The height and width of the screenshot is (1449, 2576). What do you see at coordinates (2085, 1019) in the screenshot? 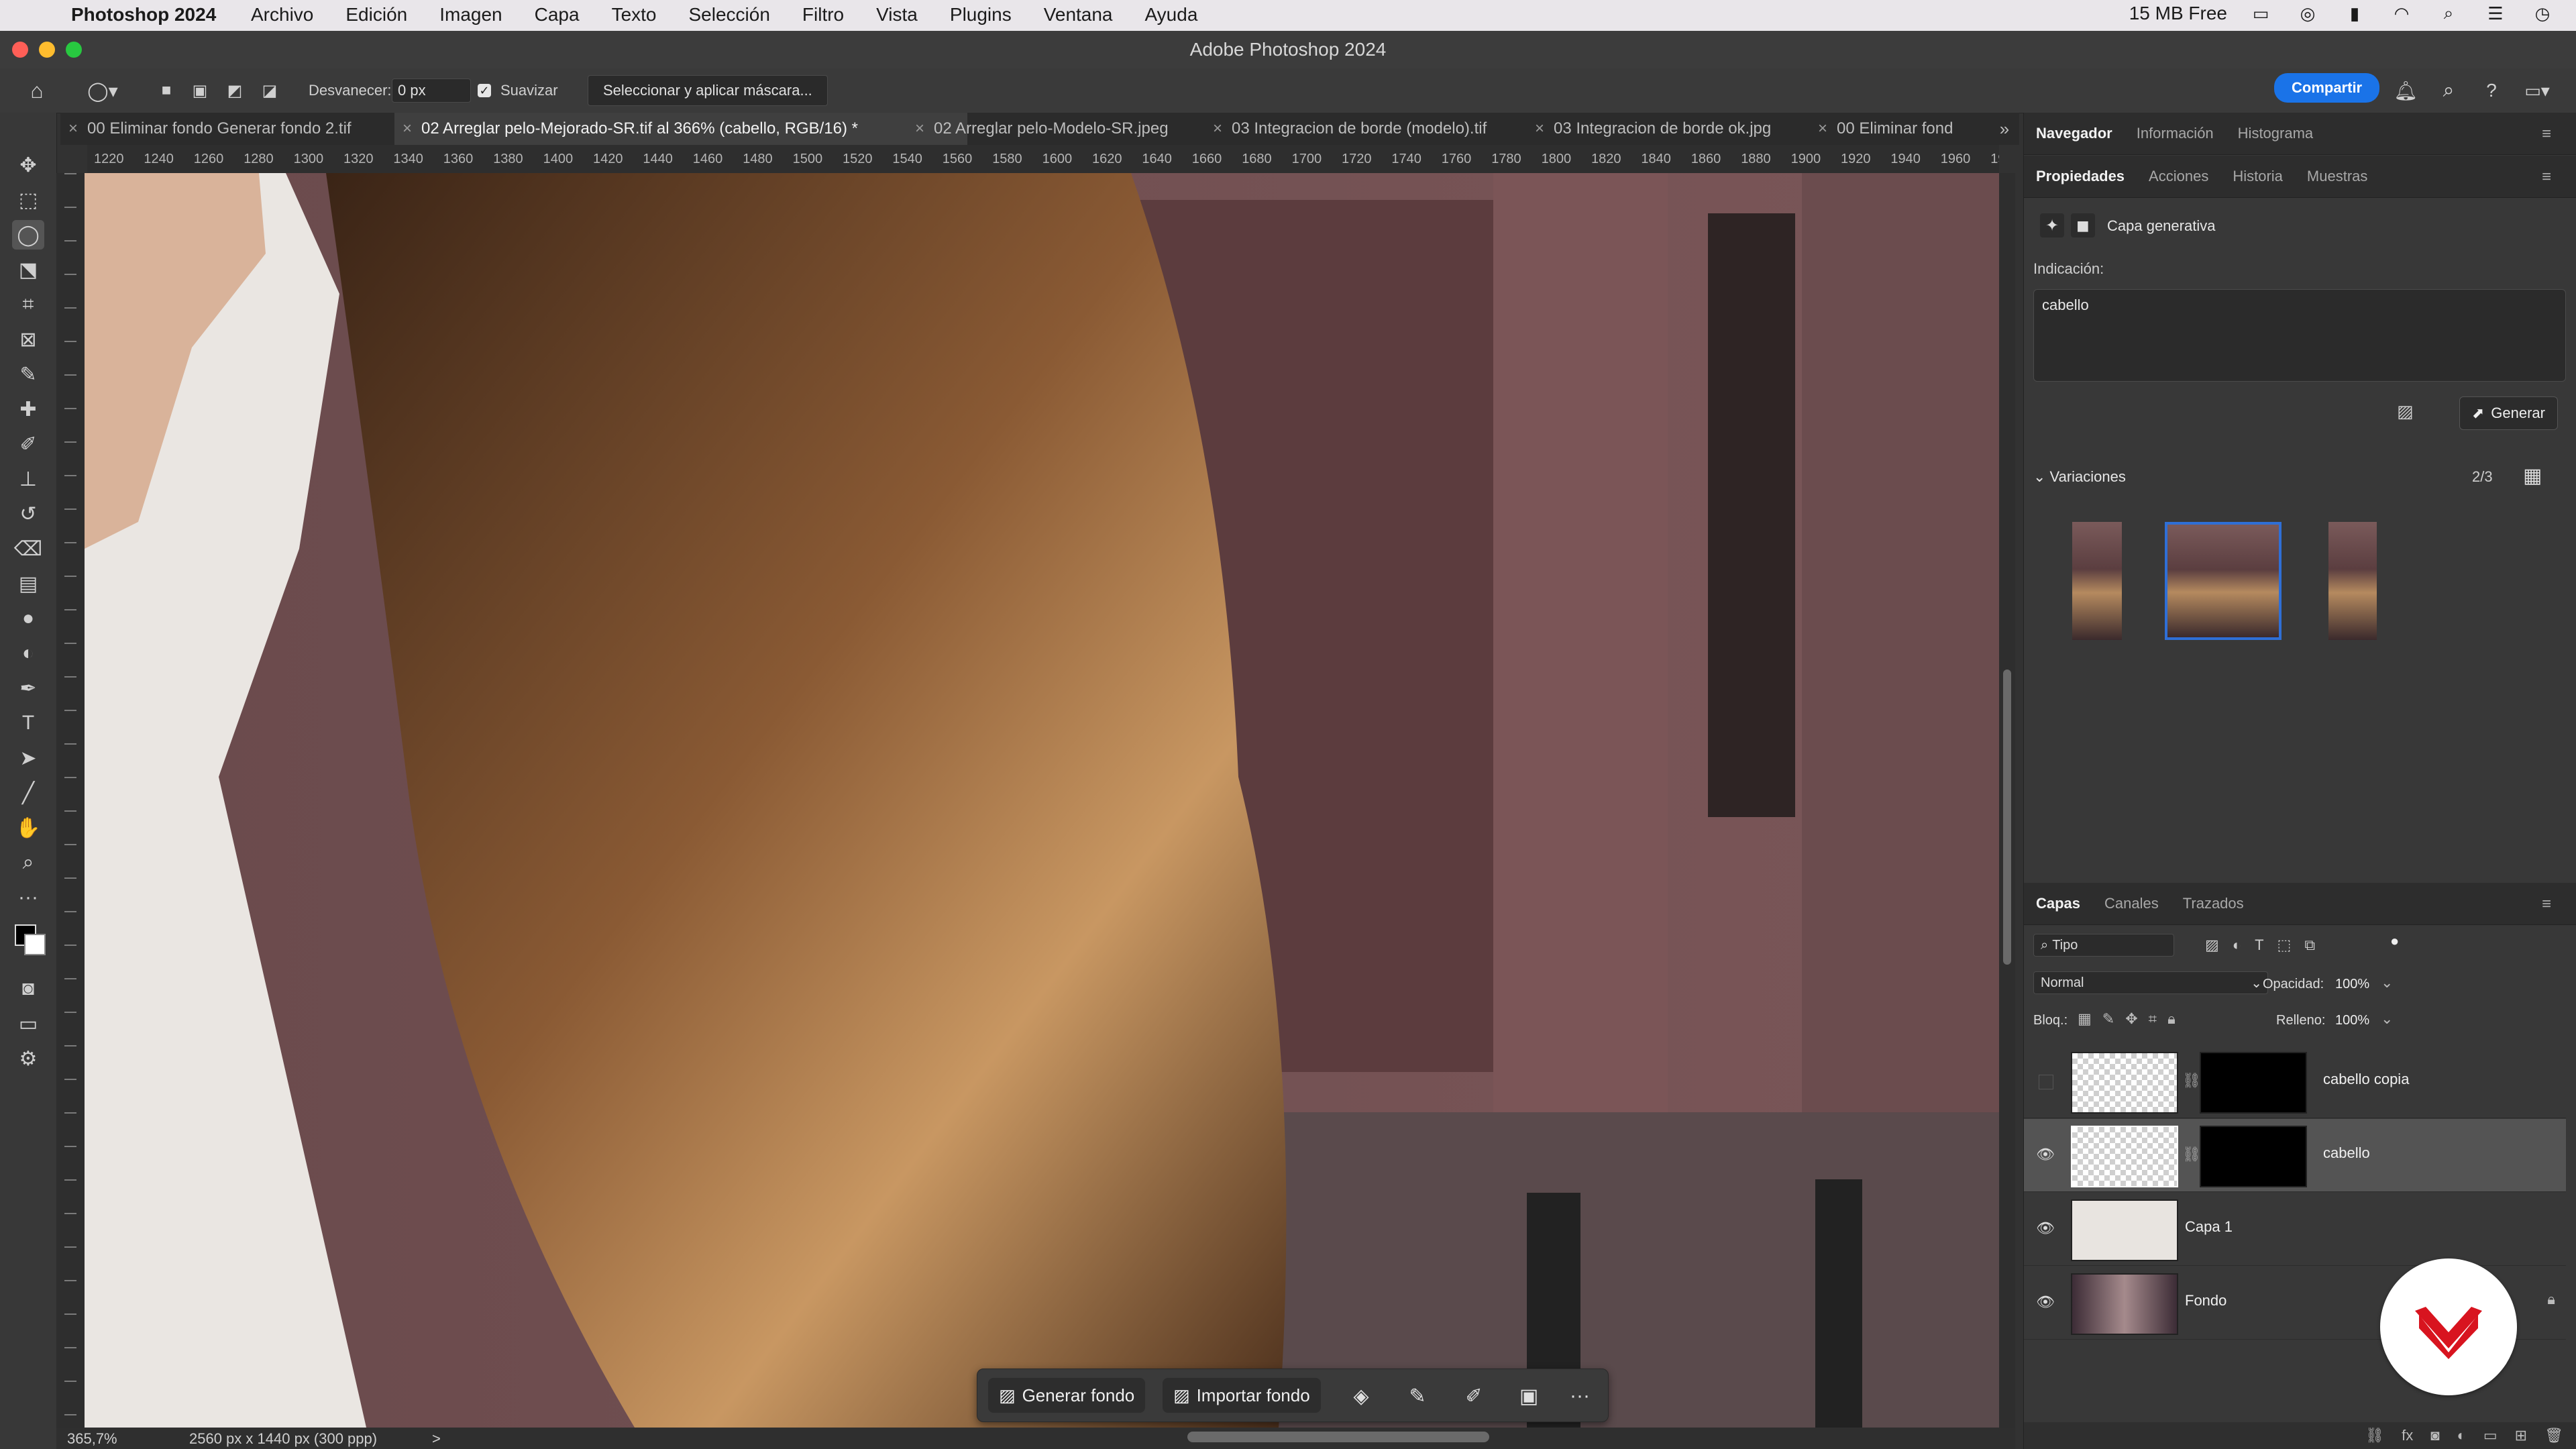
I see `lock-transparent-icon: ▦` at bounding box center [2085, 1019].